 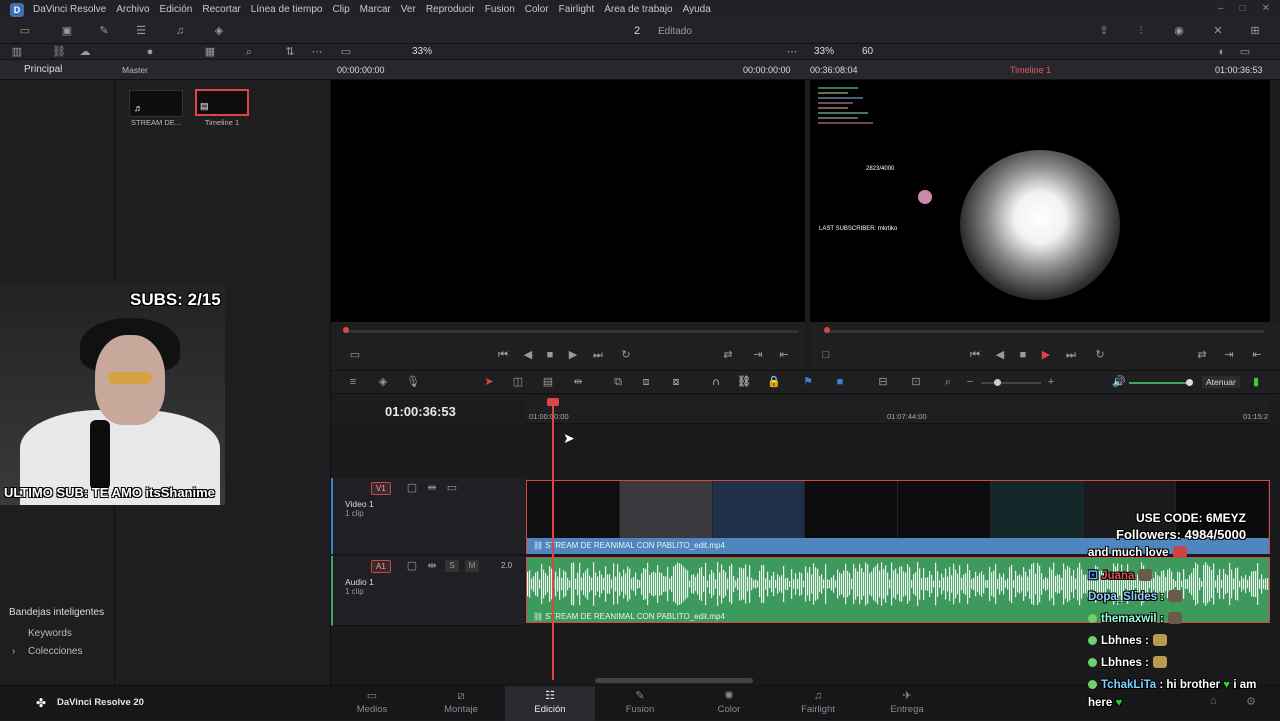 What do you see at coordinates (568, 201) in the screenshot?
I see `source-viewer` at bounding box center [568, 201].